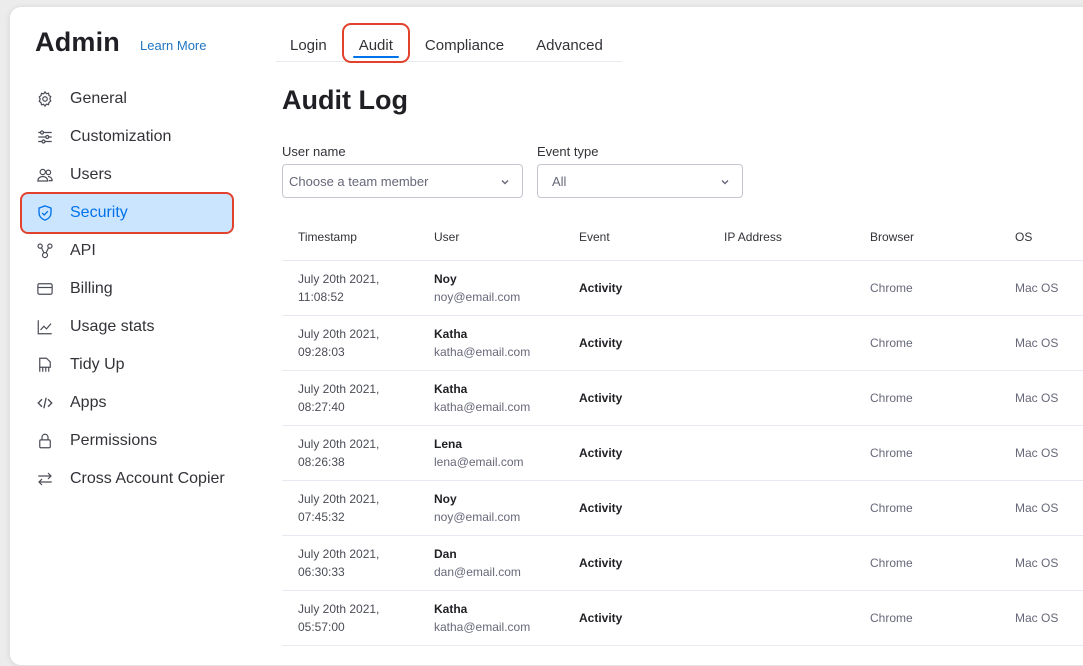 The height and width of the screenshot is (666, 1083). I want to click on admin-tabs: Login Audit Compliance Advanced, so click(449, 43).